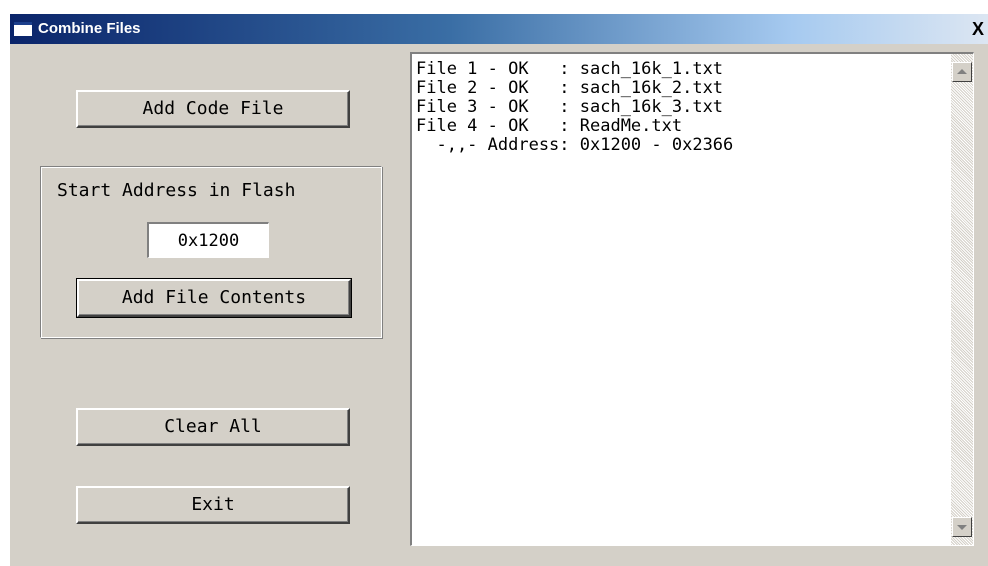 The width and height of the screenshot is (988, 566). I want to click on list-item: File 4 - OK : ReadMe.txt, so click(676, 126).